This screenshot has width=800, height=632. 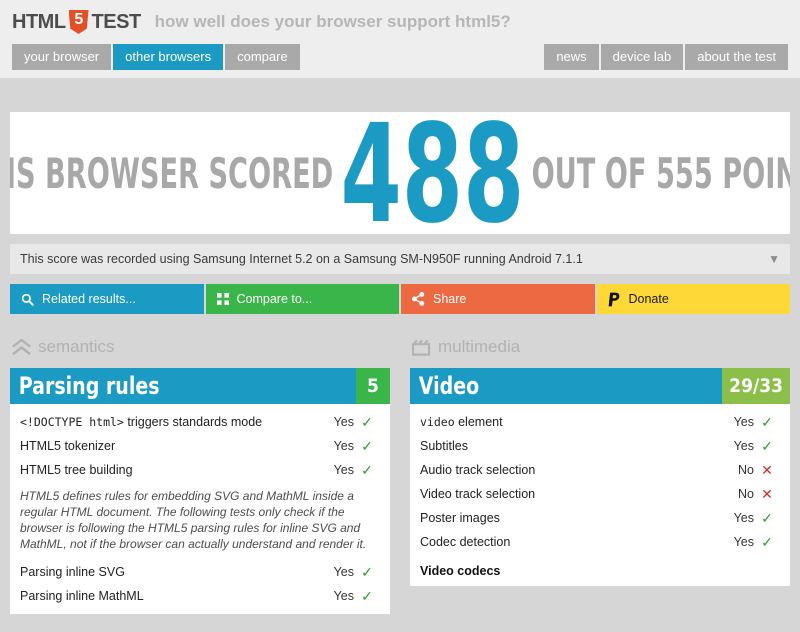 I want to click on table-row: Poster images Yes ✓, so click(x=600, y=518).